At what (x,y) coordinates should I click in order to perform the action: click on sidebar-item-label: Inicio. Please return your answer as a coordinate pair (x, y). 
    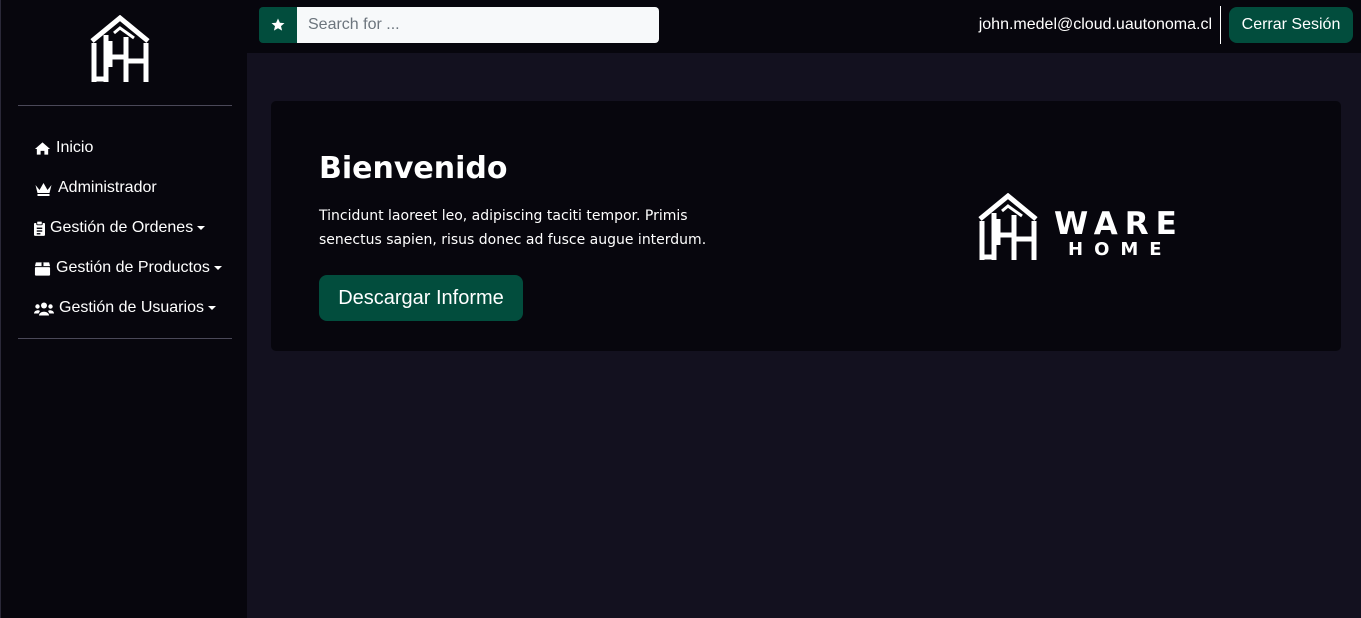
    Looking at the image, I should click on (75, 147).